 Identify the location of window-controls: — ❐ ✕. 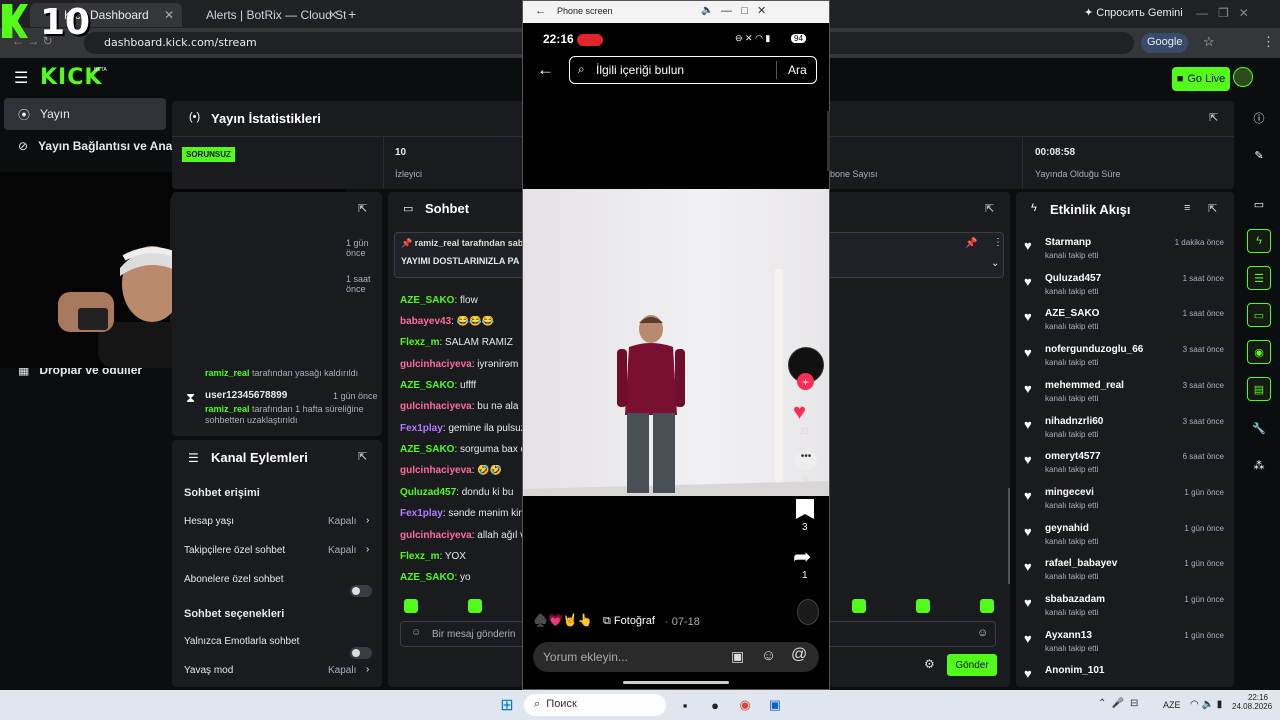
(1222, 13).